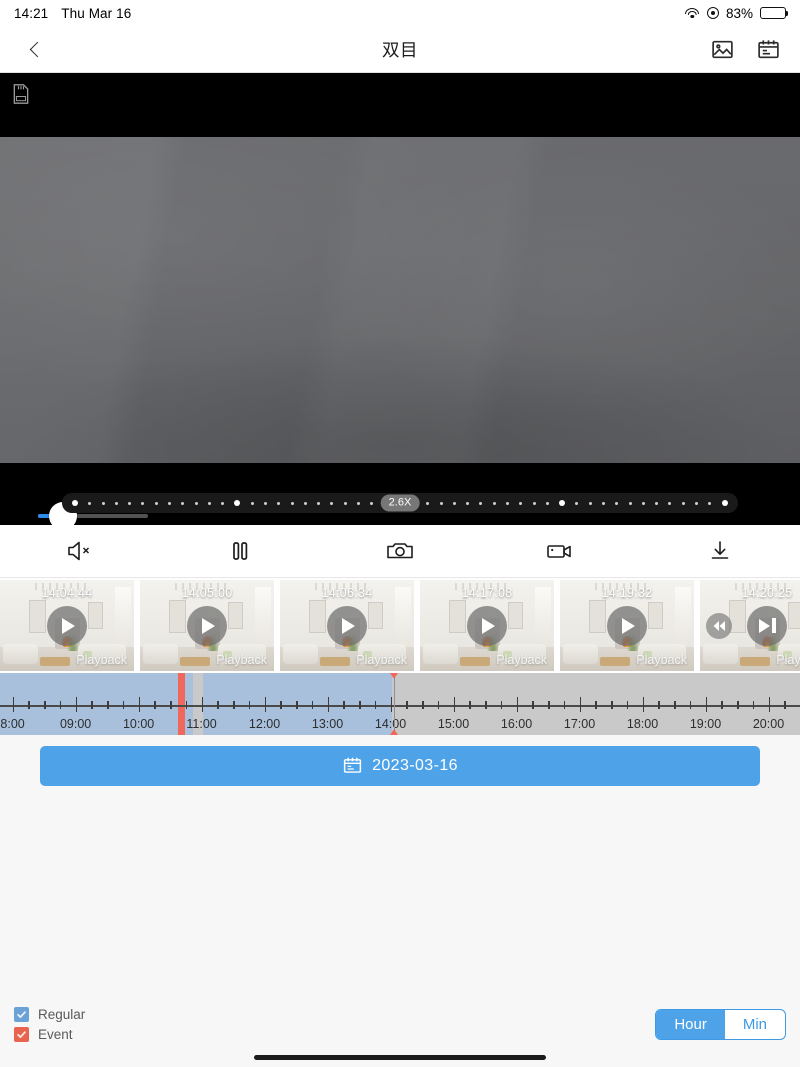 The height and width of the screenshot is (1067, 800). I want to click on date-bar: 2023-03-16, so click(400, 762).